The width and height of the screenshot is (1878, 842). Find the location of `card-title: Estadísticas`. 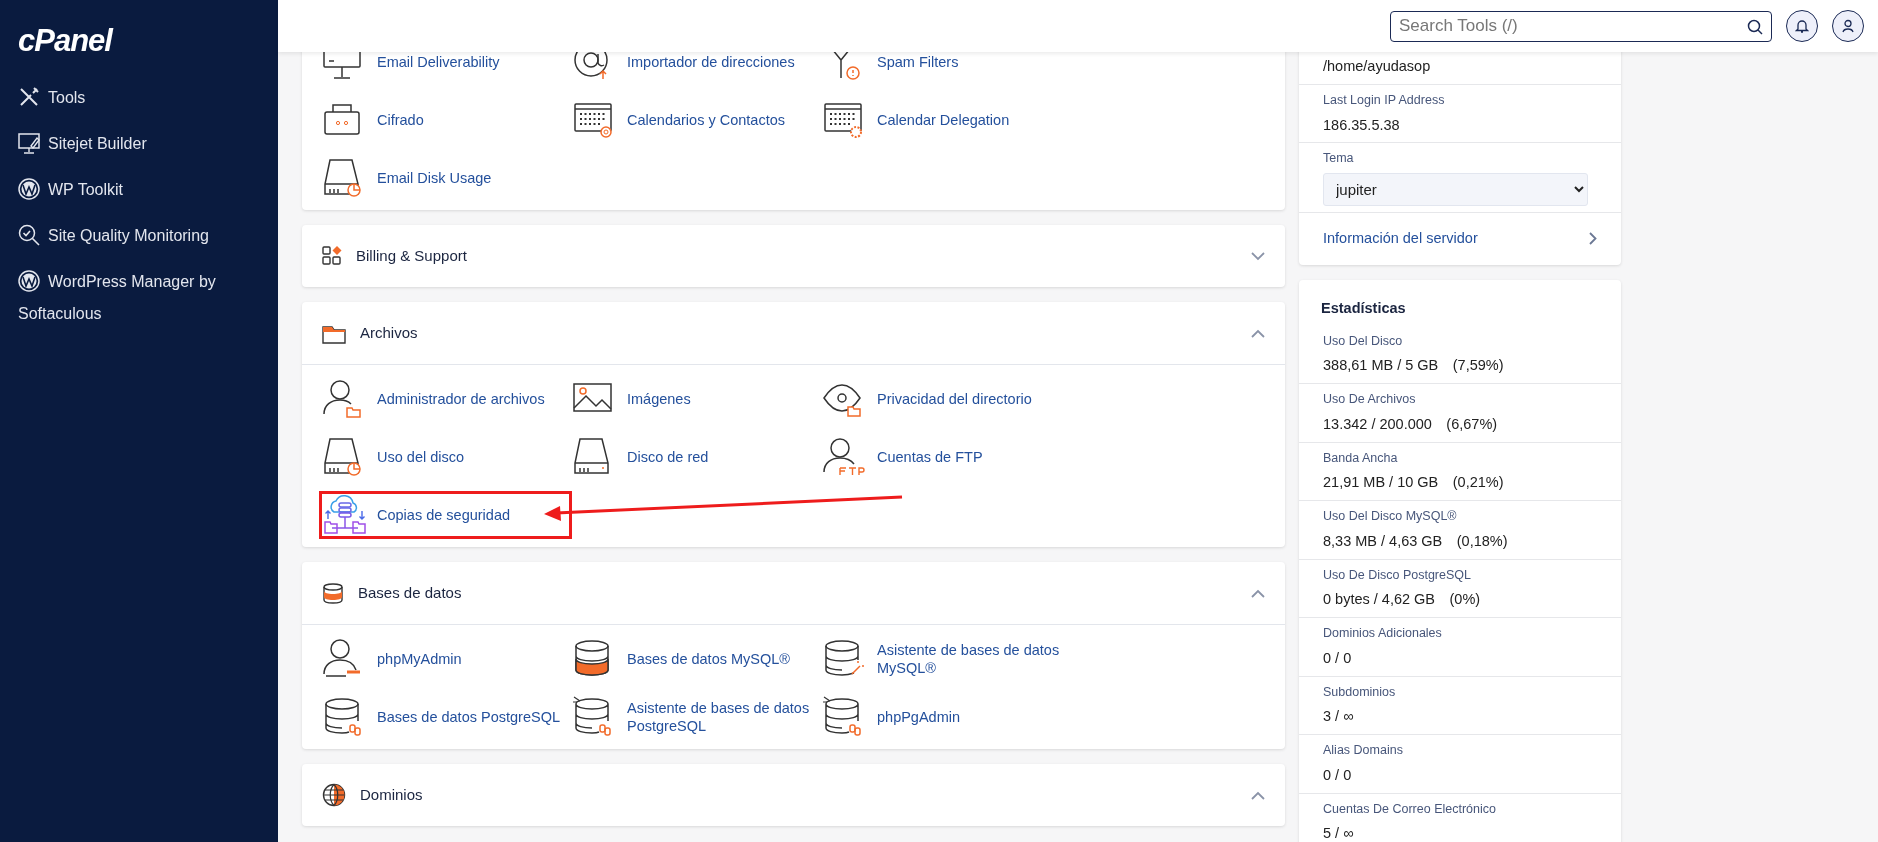

card-title: Estadísticas is located at coordinates (1363, 308).